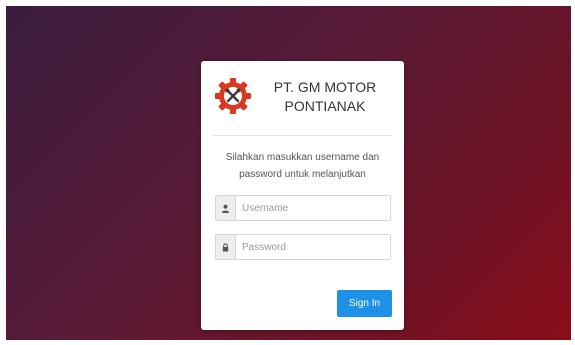 This screenshot has width=575, height=345. I want to click on login-instruction-line1: Silahkan masukkan username dan, so click(302, 157).